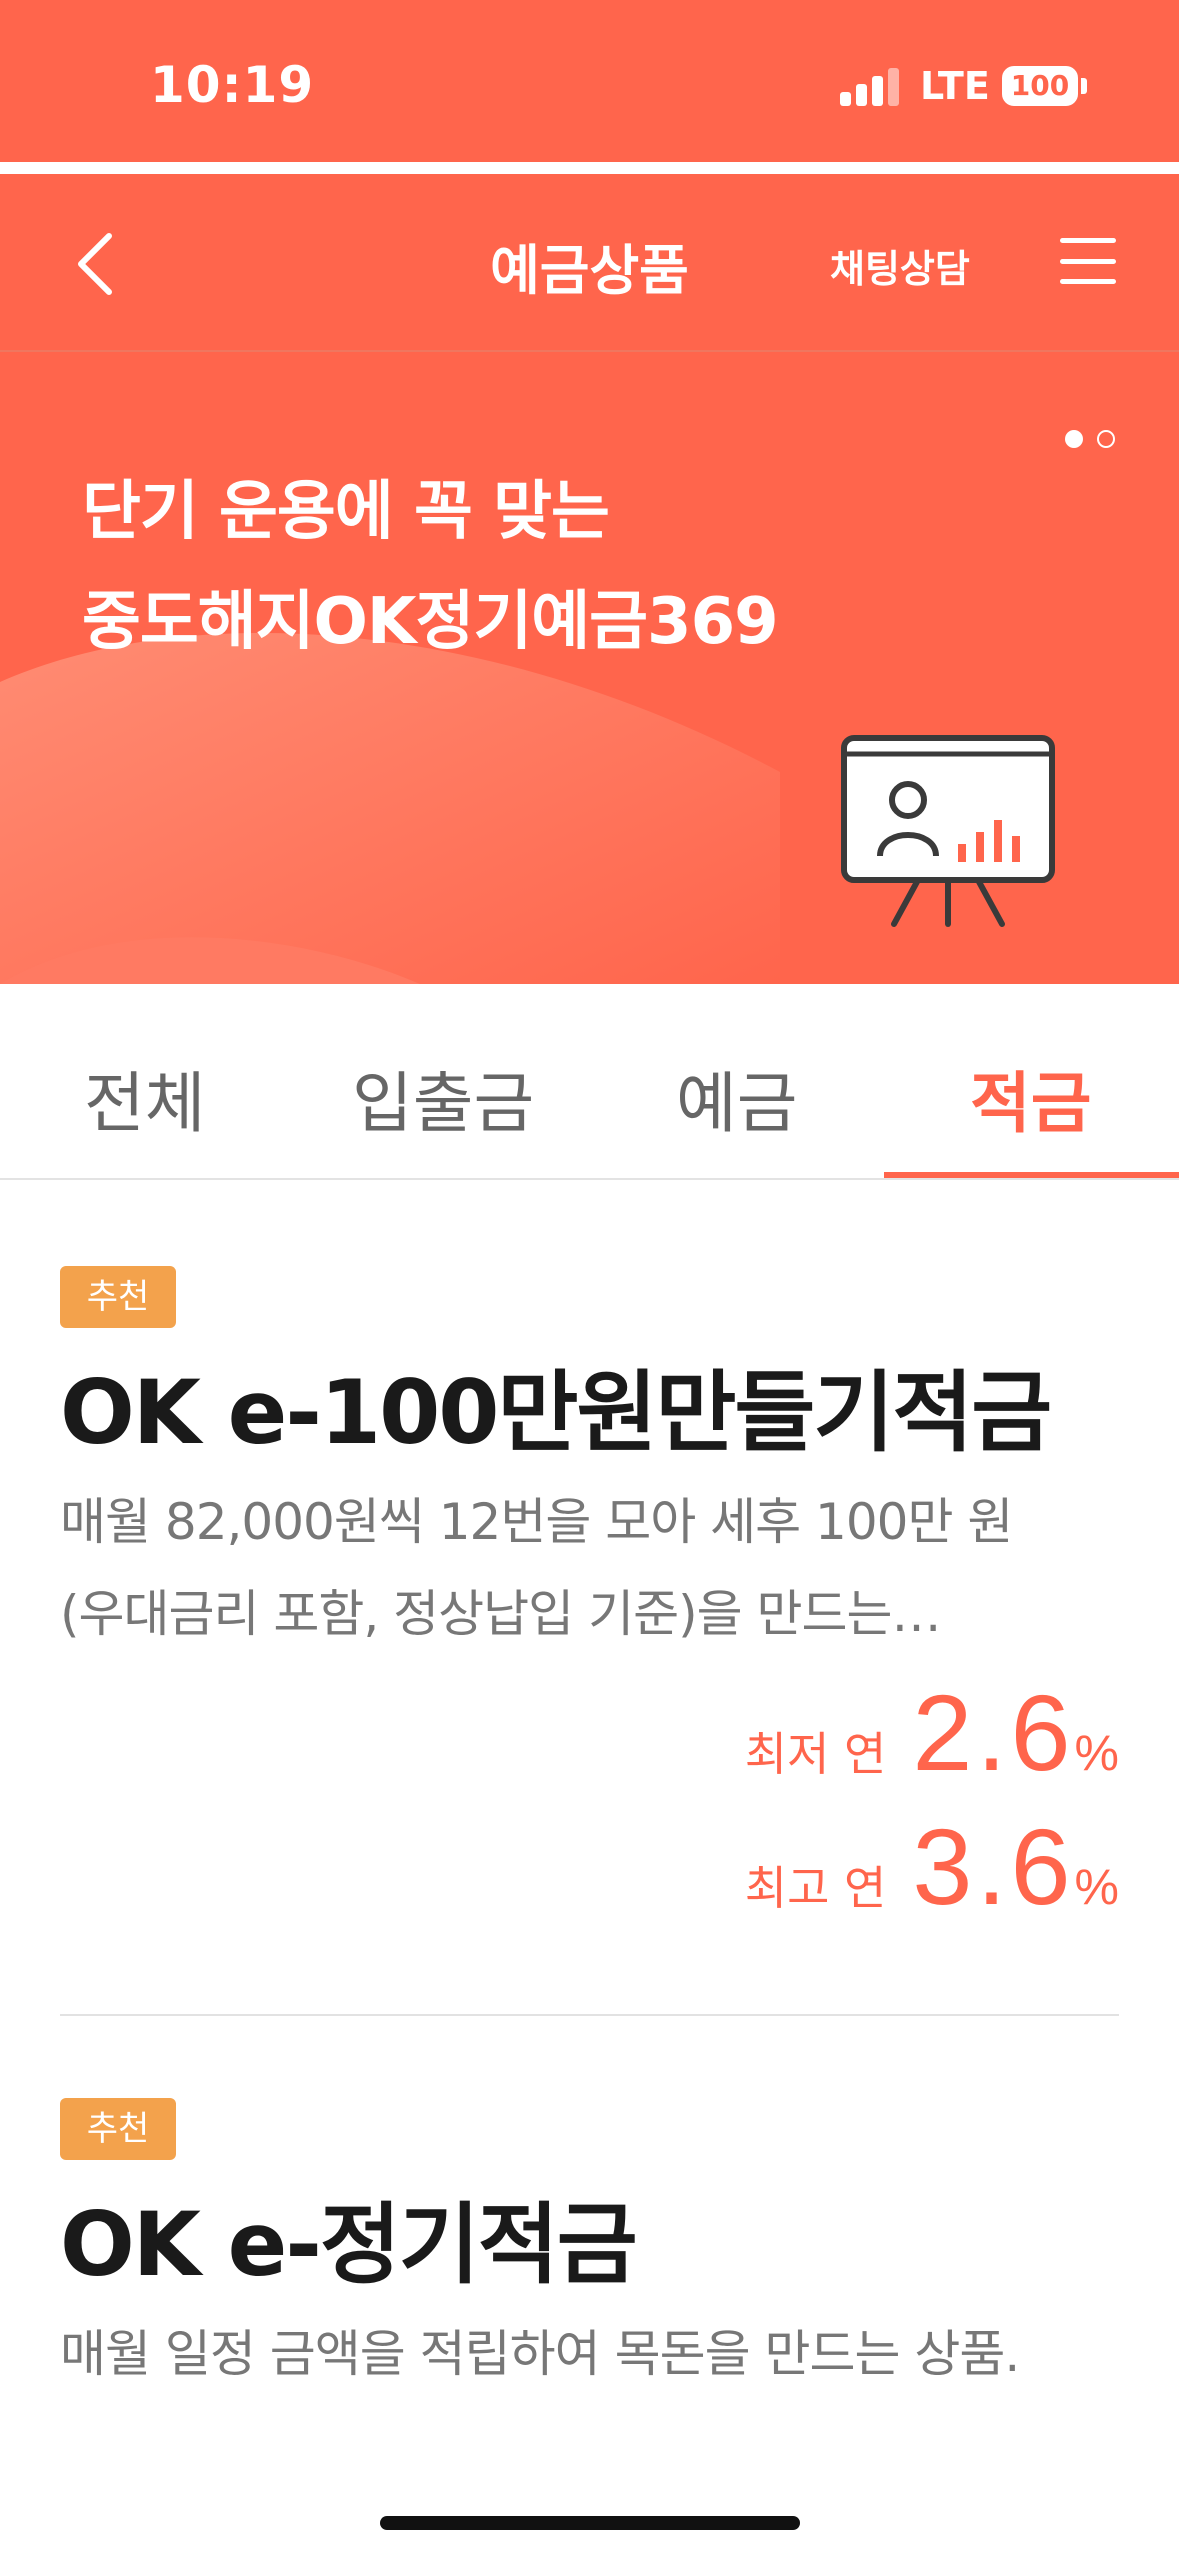  Describe the element at coordinates (815, 1754) in the screenshot. I see `min-rate-label: 최저 연` at that location.